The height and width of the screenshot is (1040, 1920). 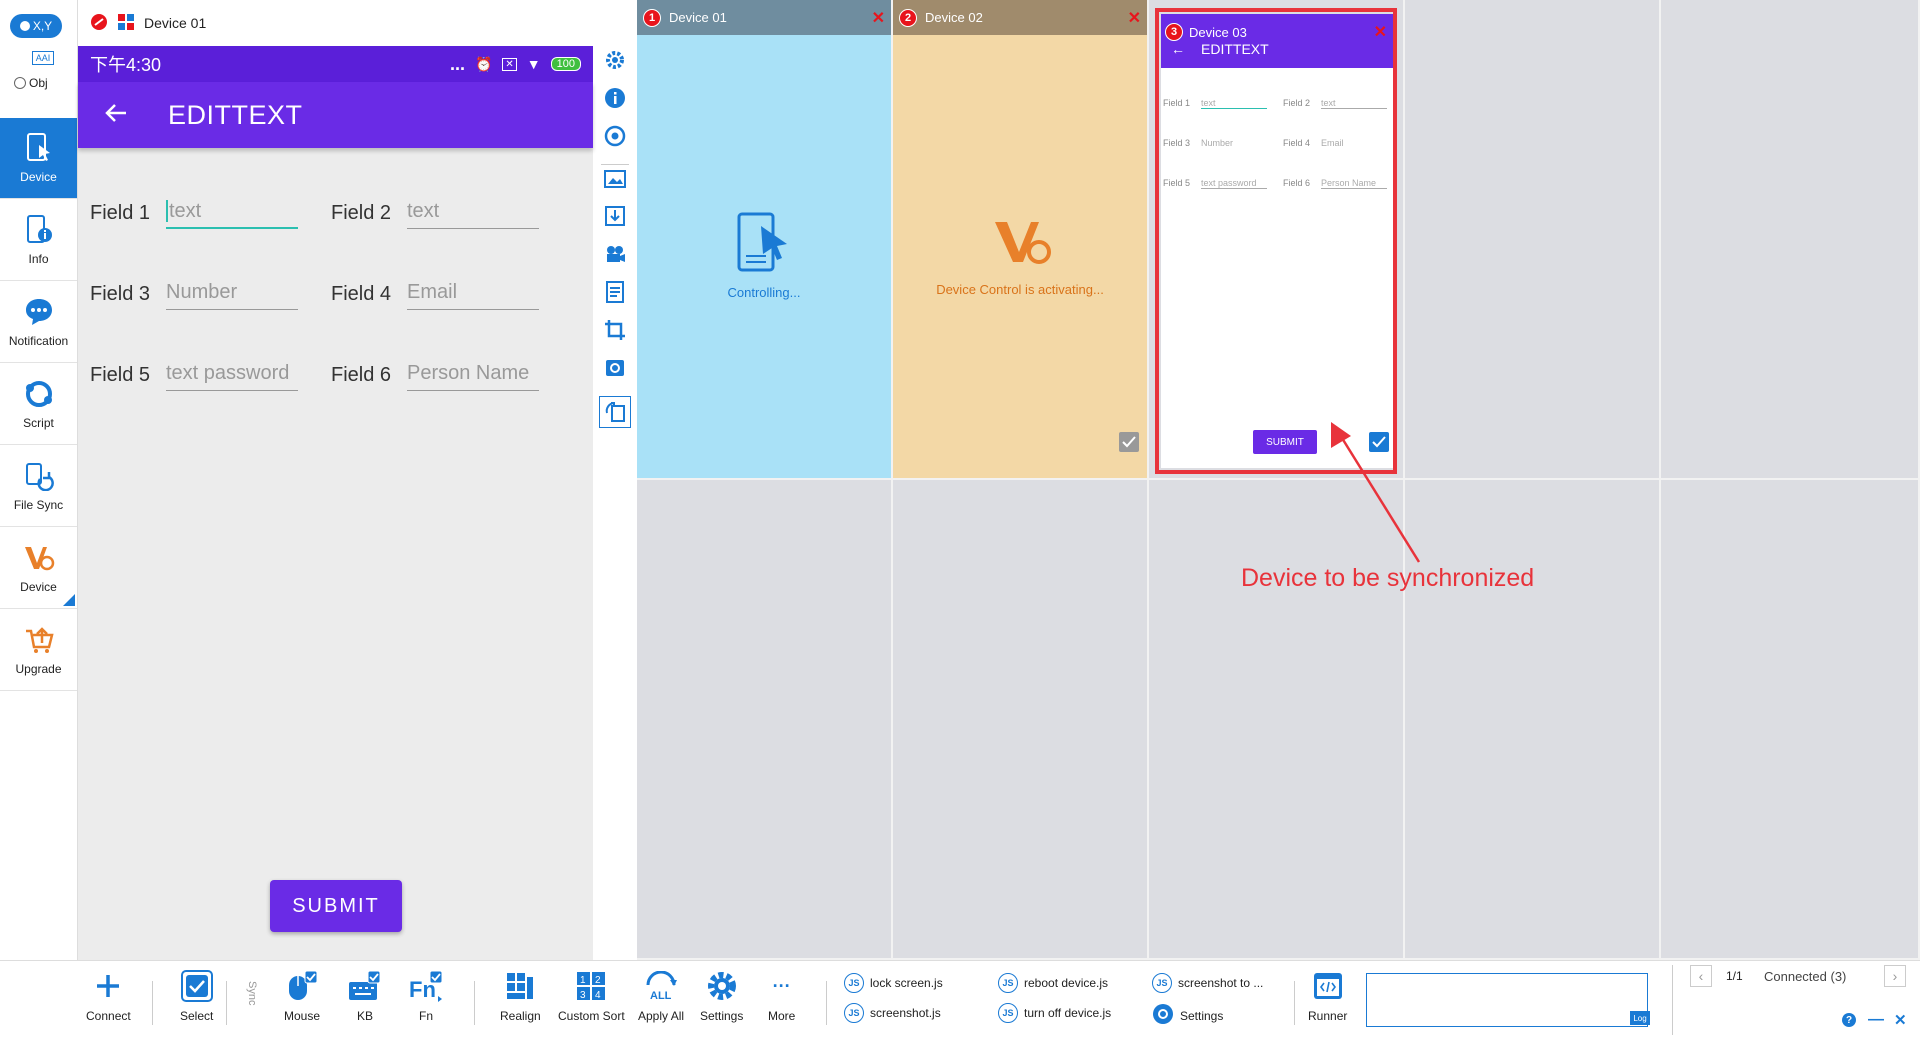 I want to click on field-4-input: Email, so click(x=473, y=293).